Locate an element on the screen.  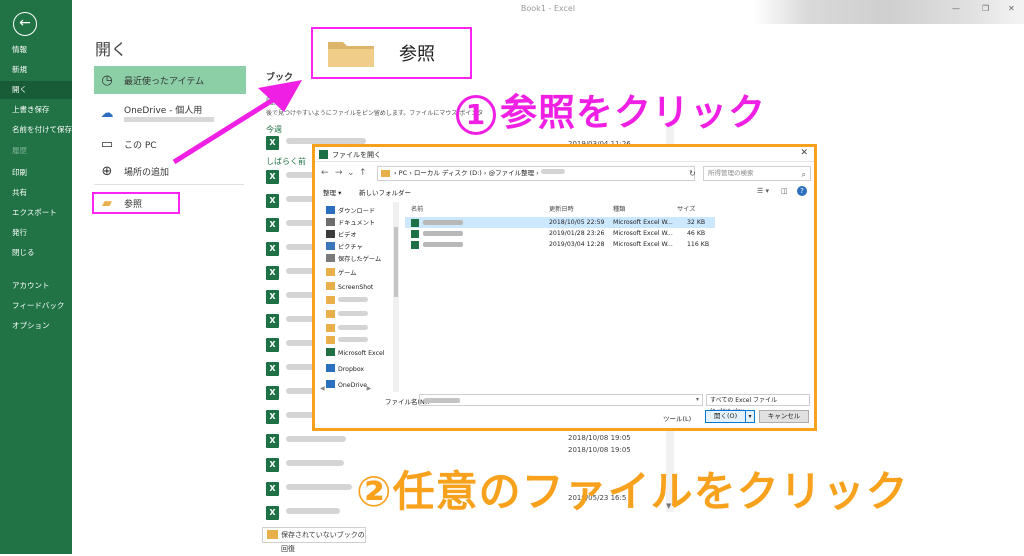
cancel-button: キャンセル is located at coordinates (784, 416).